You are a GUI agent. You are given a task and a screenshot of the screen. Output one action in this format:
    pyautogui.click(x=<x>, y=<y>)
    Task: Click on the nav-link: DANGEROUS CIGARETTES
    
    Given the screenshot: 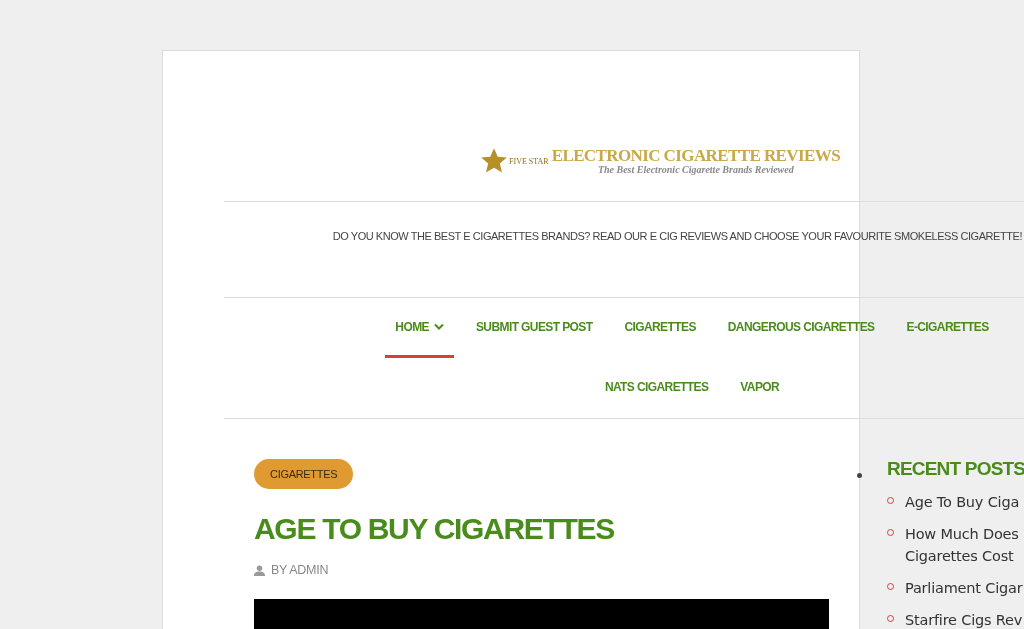 What is the action you would take?
    pyautogui.click(x=801, y=328)
    